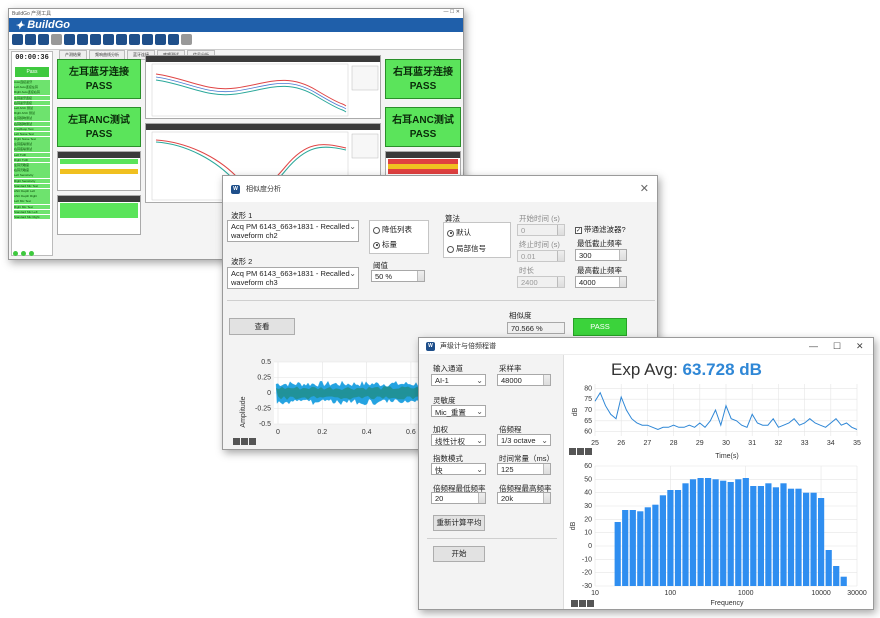 The image size is (880, 618). What do you see at coordinates (32, 134) in the screenshot?
I see `step-item: Left Noise Test` at bounding box center [32, 134].